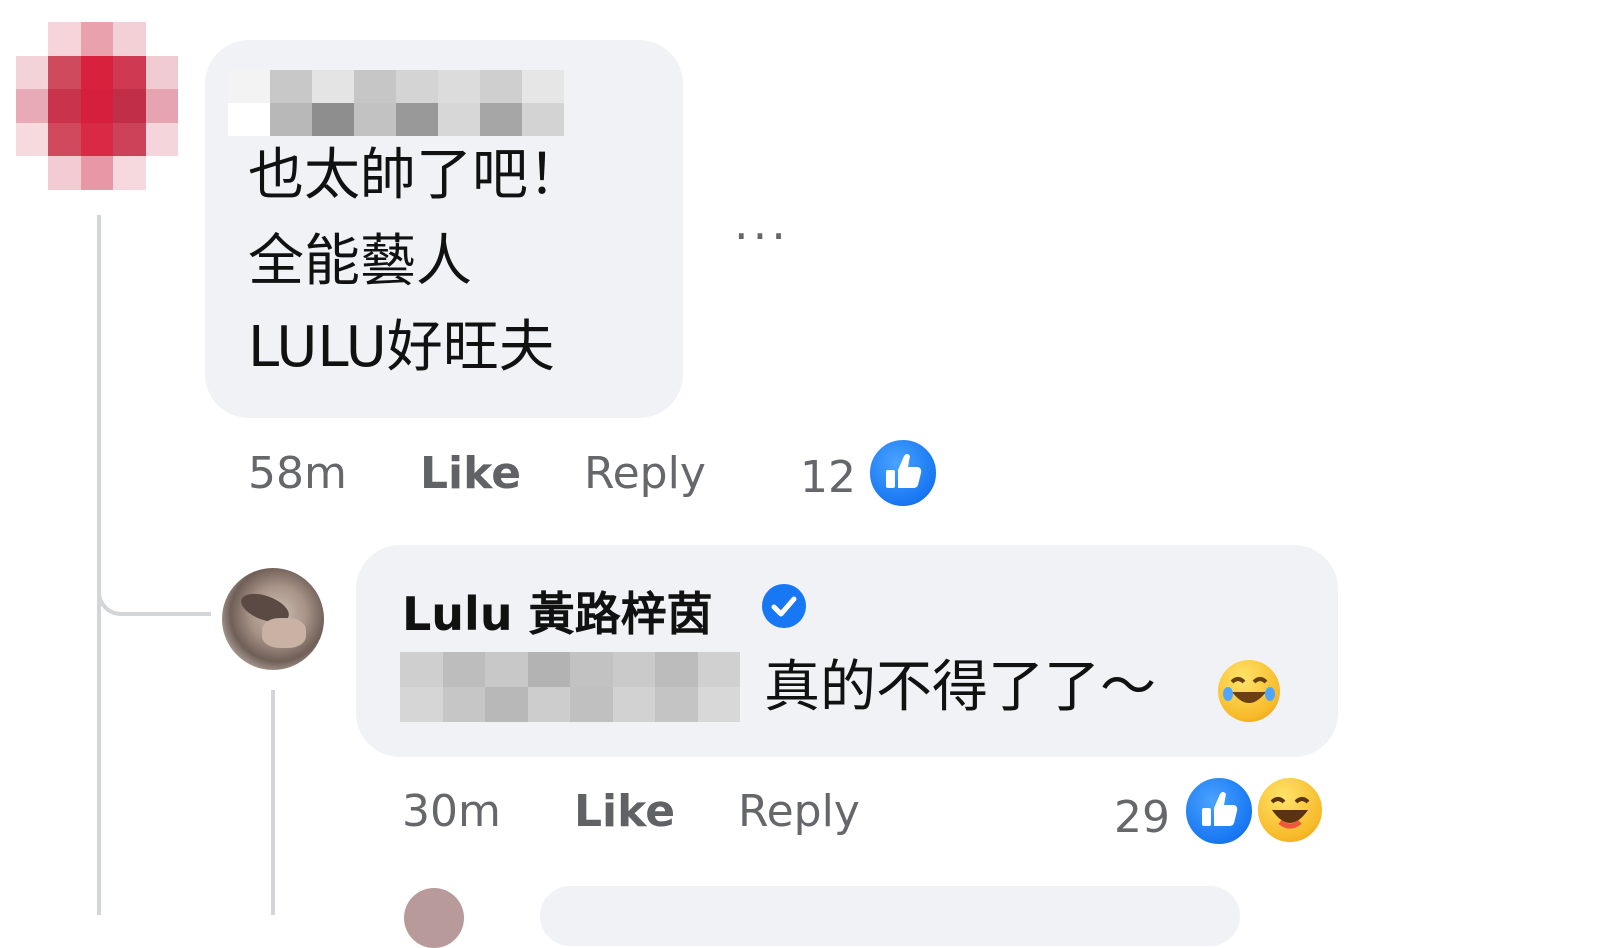 The width and height of the screenshot is (1600, 948). What do you see at coordinates (570, 687) in the screenshot?
I see `mention-censored` at bounding box center [570, 687].